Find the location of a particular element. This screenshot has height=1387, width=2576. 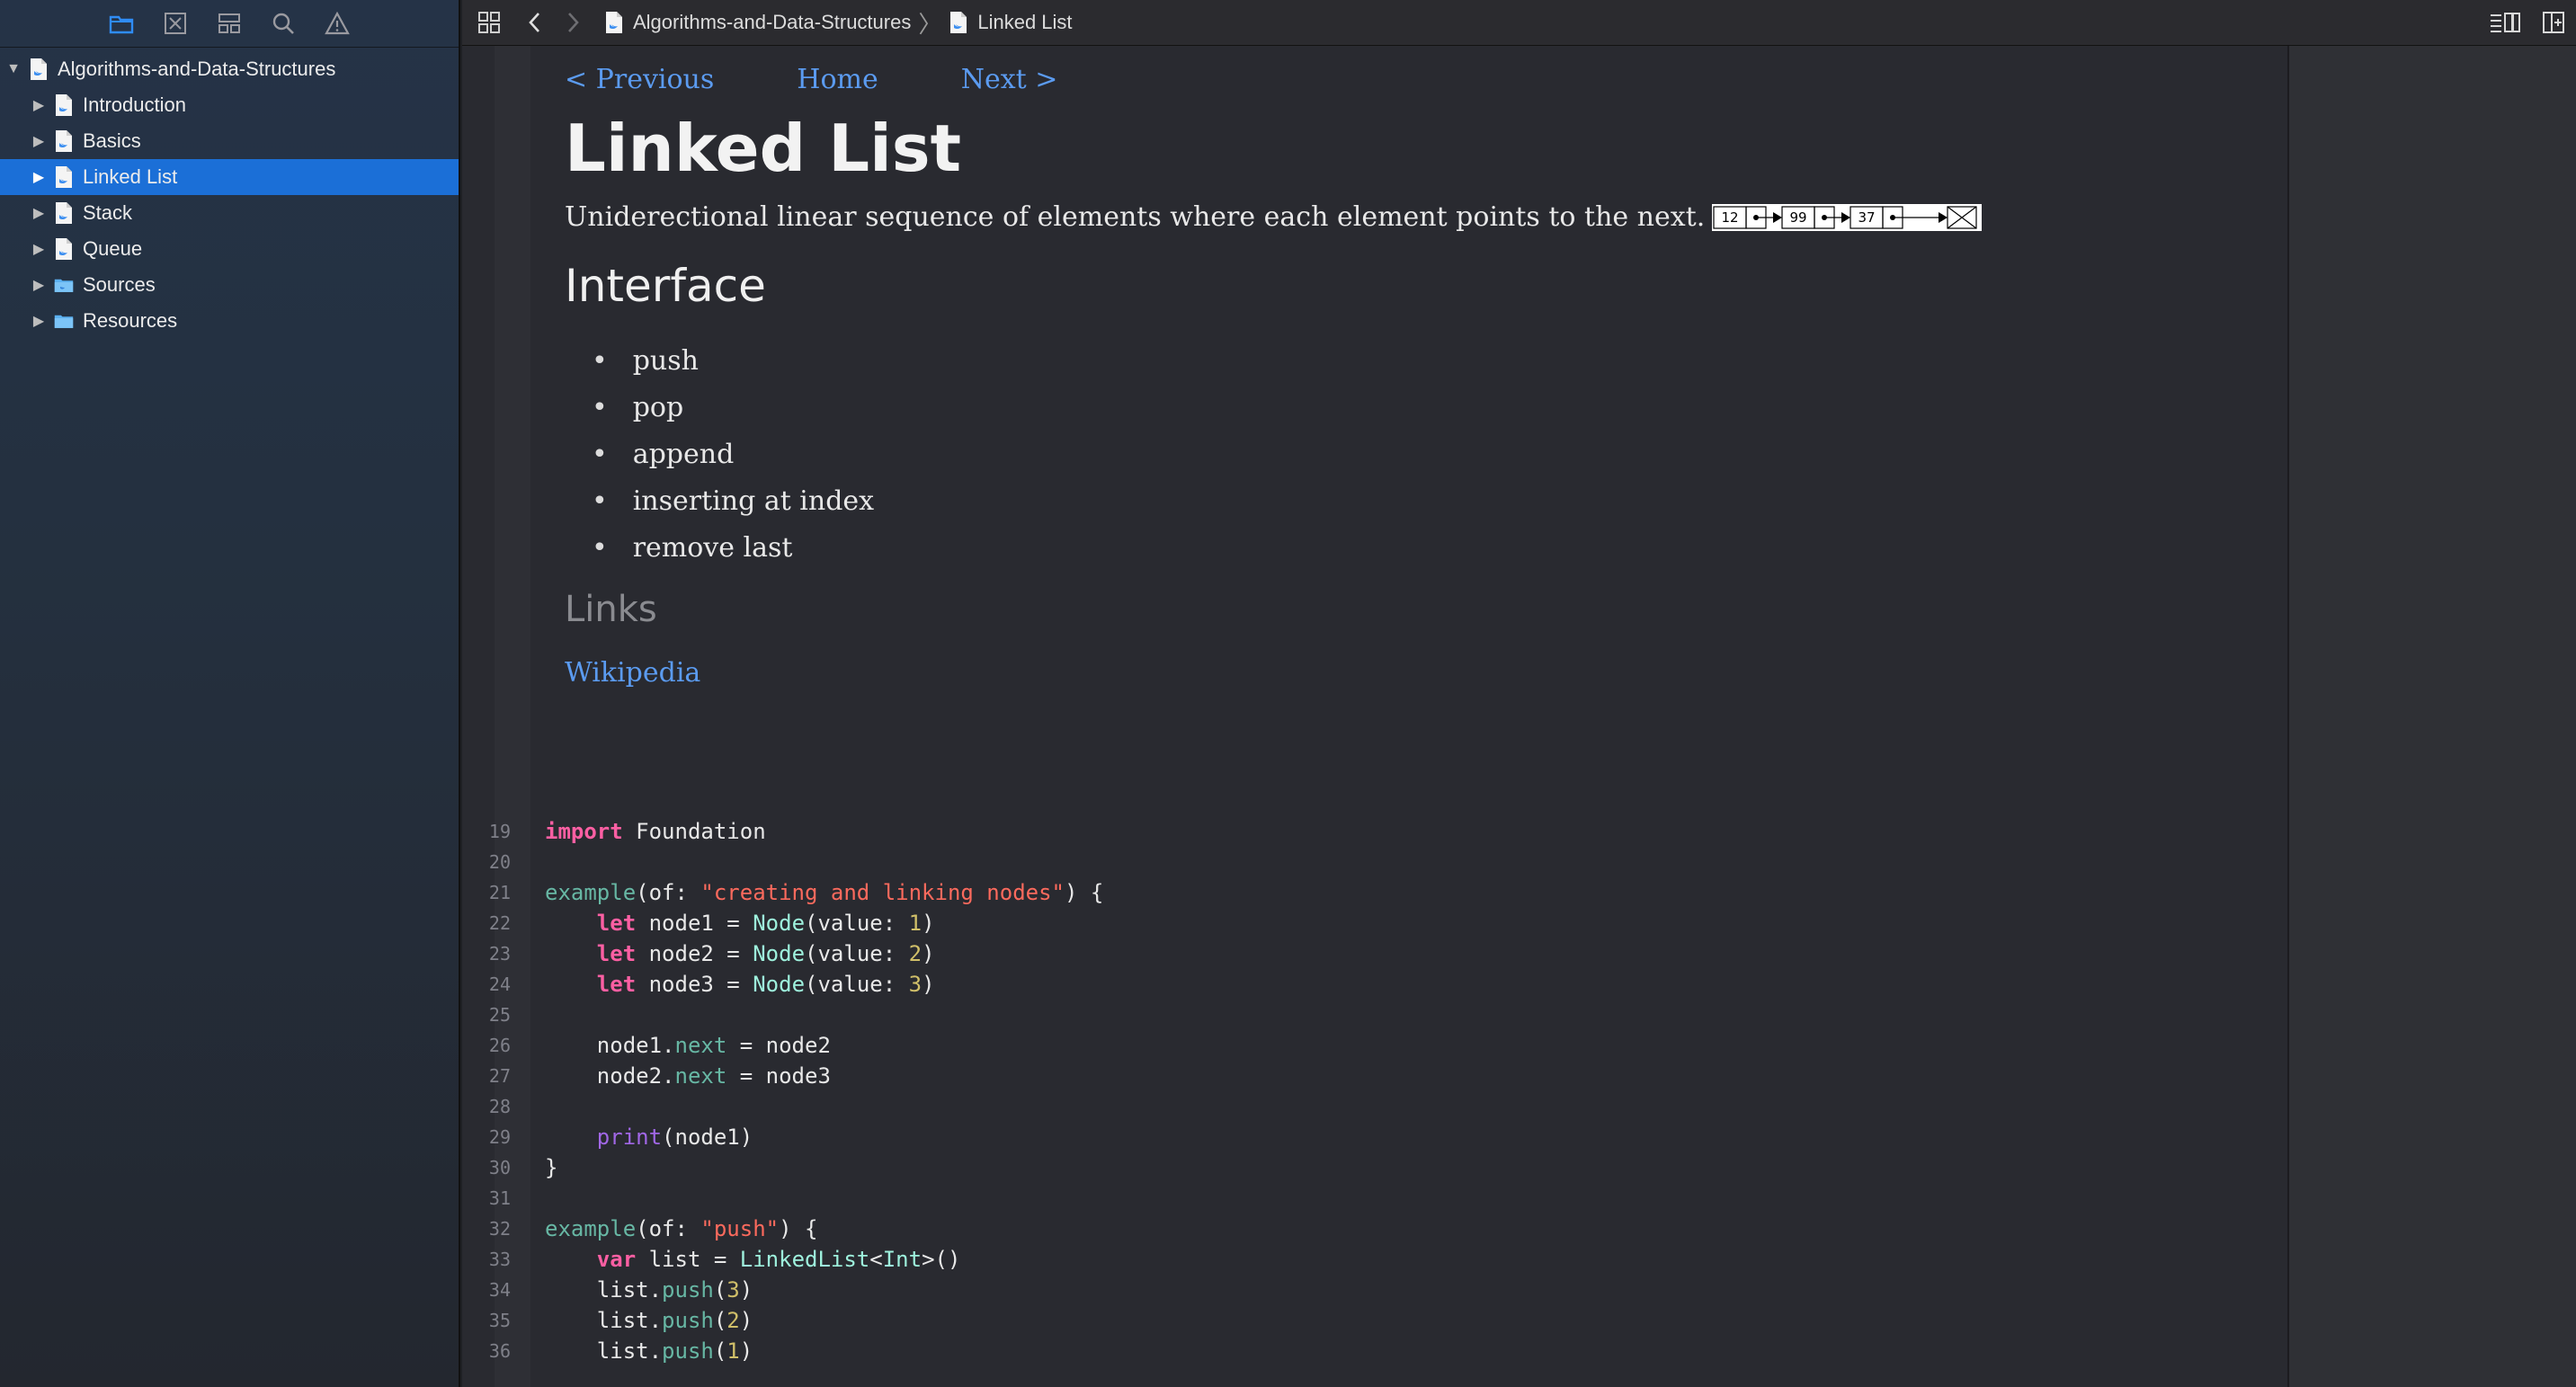

back-chevron-icon is located at coordinates (535, 22).